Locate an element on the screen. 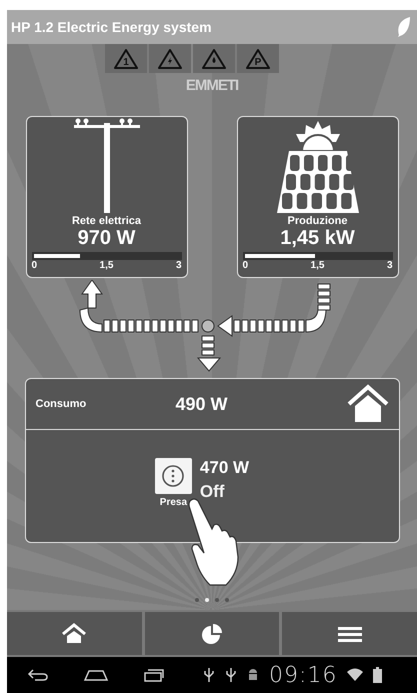 Image resolution: width=417 pixels, height=693 pixels. menu-icon is located at coordinates (350, 634).